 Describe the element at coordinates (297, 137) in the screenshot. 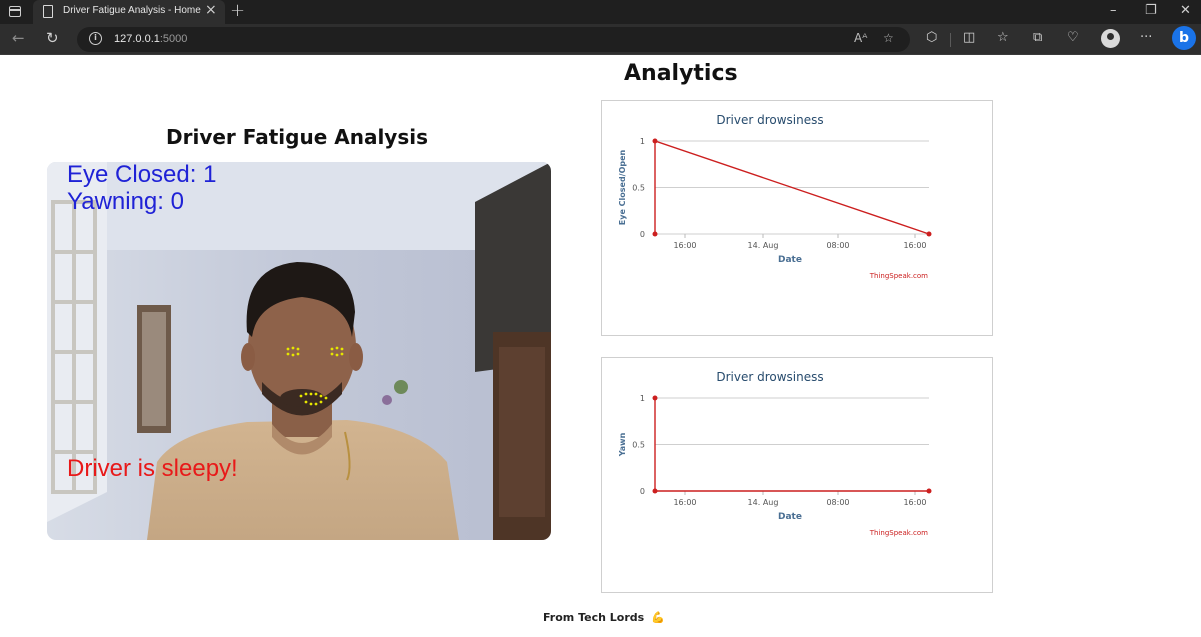

I see `page-title: Driver Fatigue Analysis` at that location.